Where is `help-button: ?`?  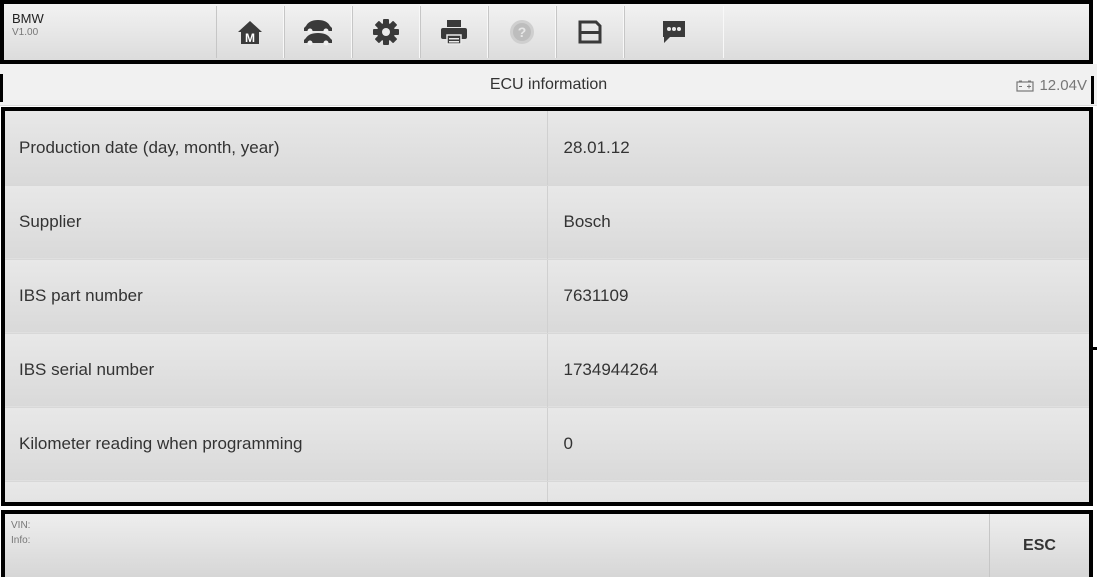 help-button: ? is located at coordinates (522, 32).